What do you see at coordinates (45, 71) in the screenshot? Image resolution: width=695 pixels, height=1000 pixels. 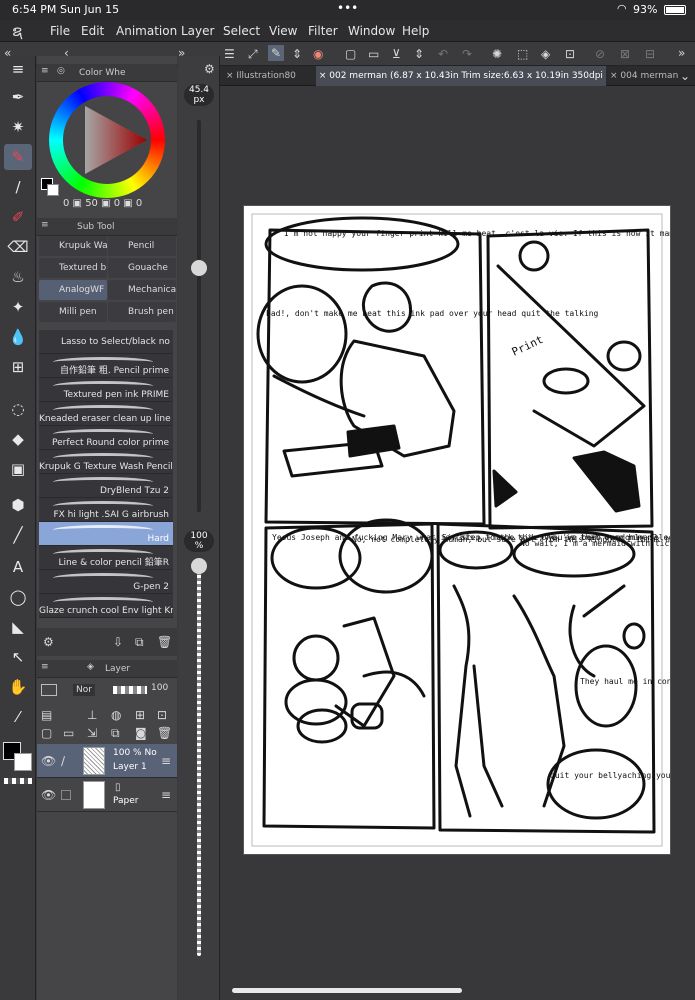 I see `panel-menu-icon: ≡` at bounding box center [45, 71].